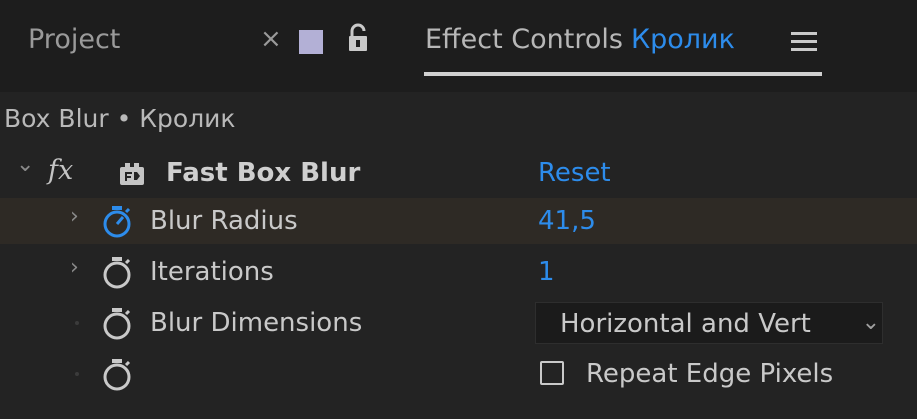  Describe the element at coordinates (710, 374) in the screenshot. I see `checkbox-label: Repeat Edge Pixels` at that location.